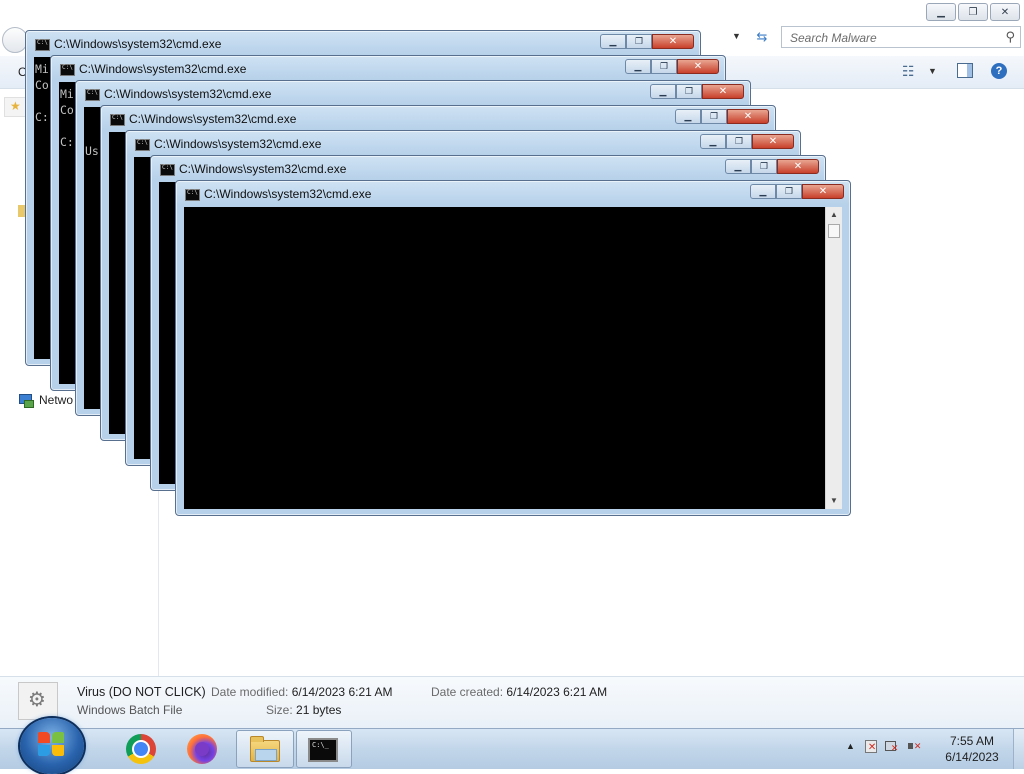 Image resolution: width=1024 pixels, height=774 pixels. Describe the element at coordinates (834, 231) in the screenshot. I see `scroll-thumb` at that location.